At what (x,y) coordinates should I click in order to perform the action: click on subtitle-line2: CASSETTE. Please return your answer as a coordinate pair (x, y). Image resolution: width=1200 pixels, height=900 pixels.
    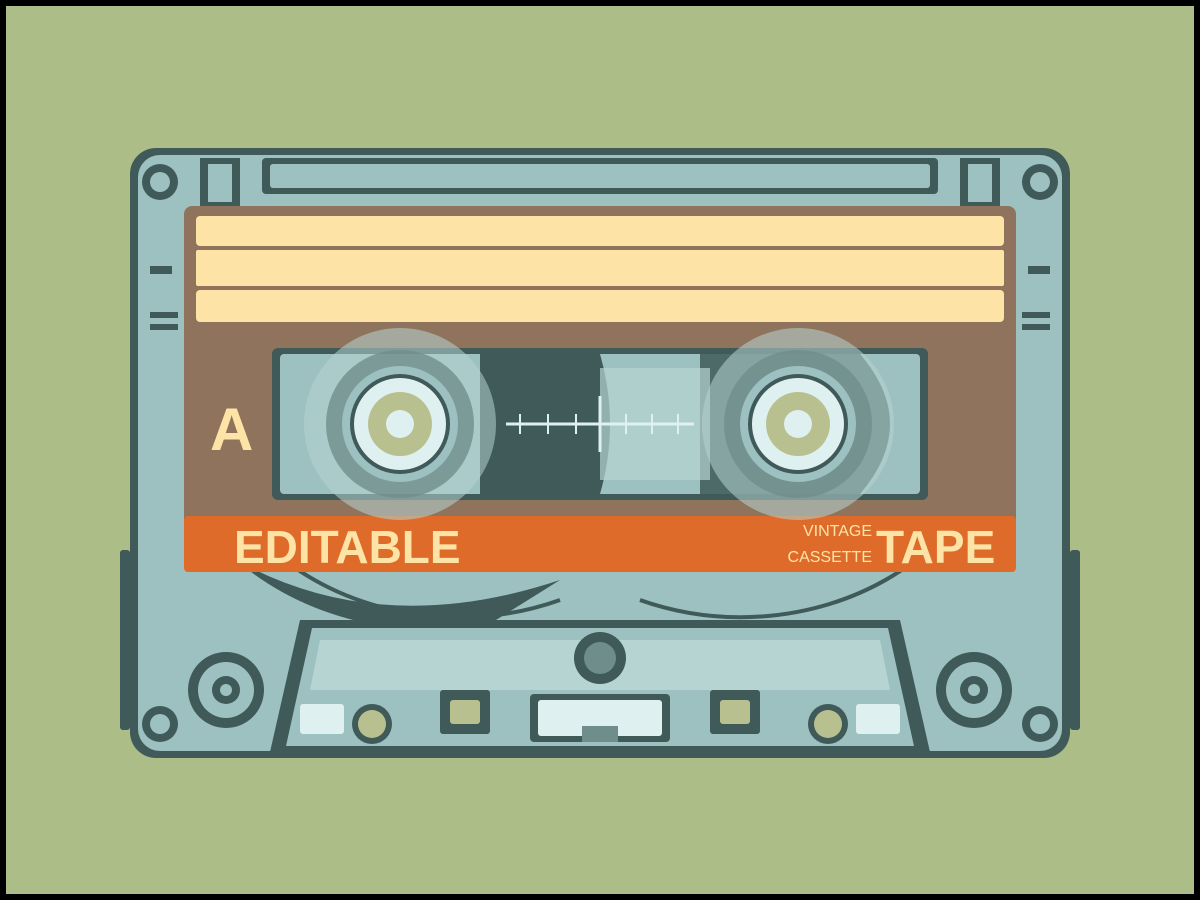
    Looking at the image, I should click on (830, 557).